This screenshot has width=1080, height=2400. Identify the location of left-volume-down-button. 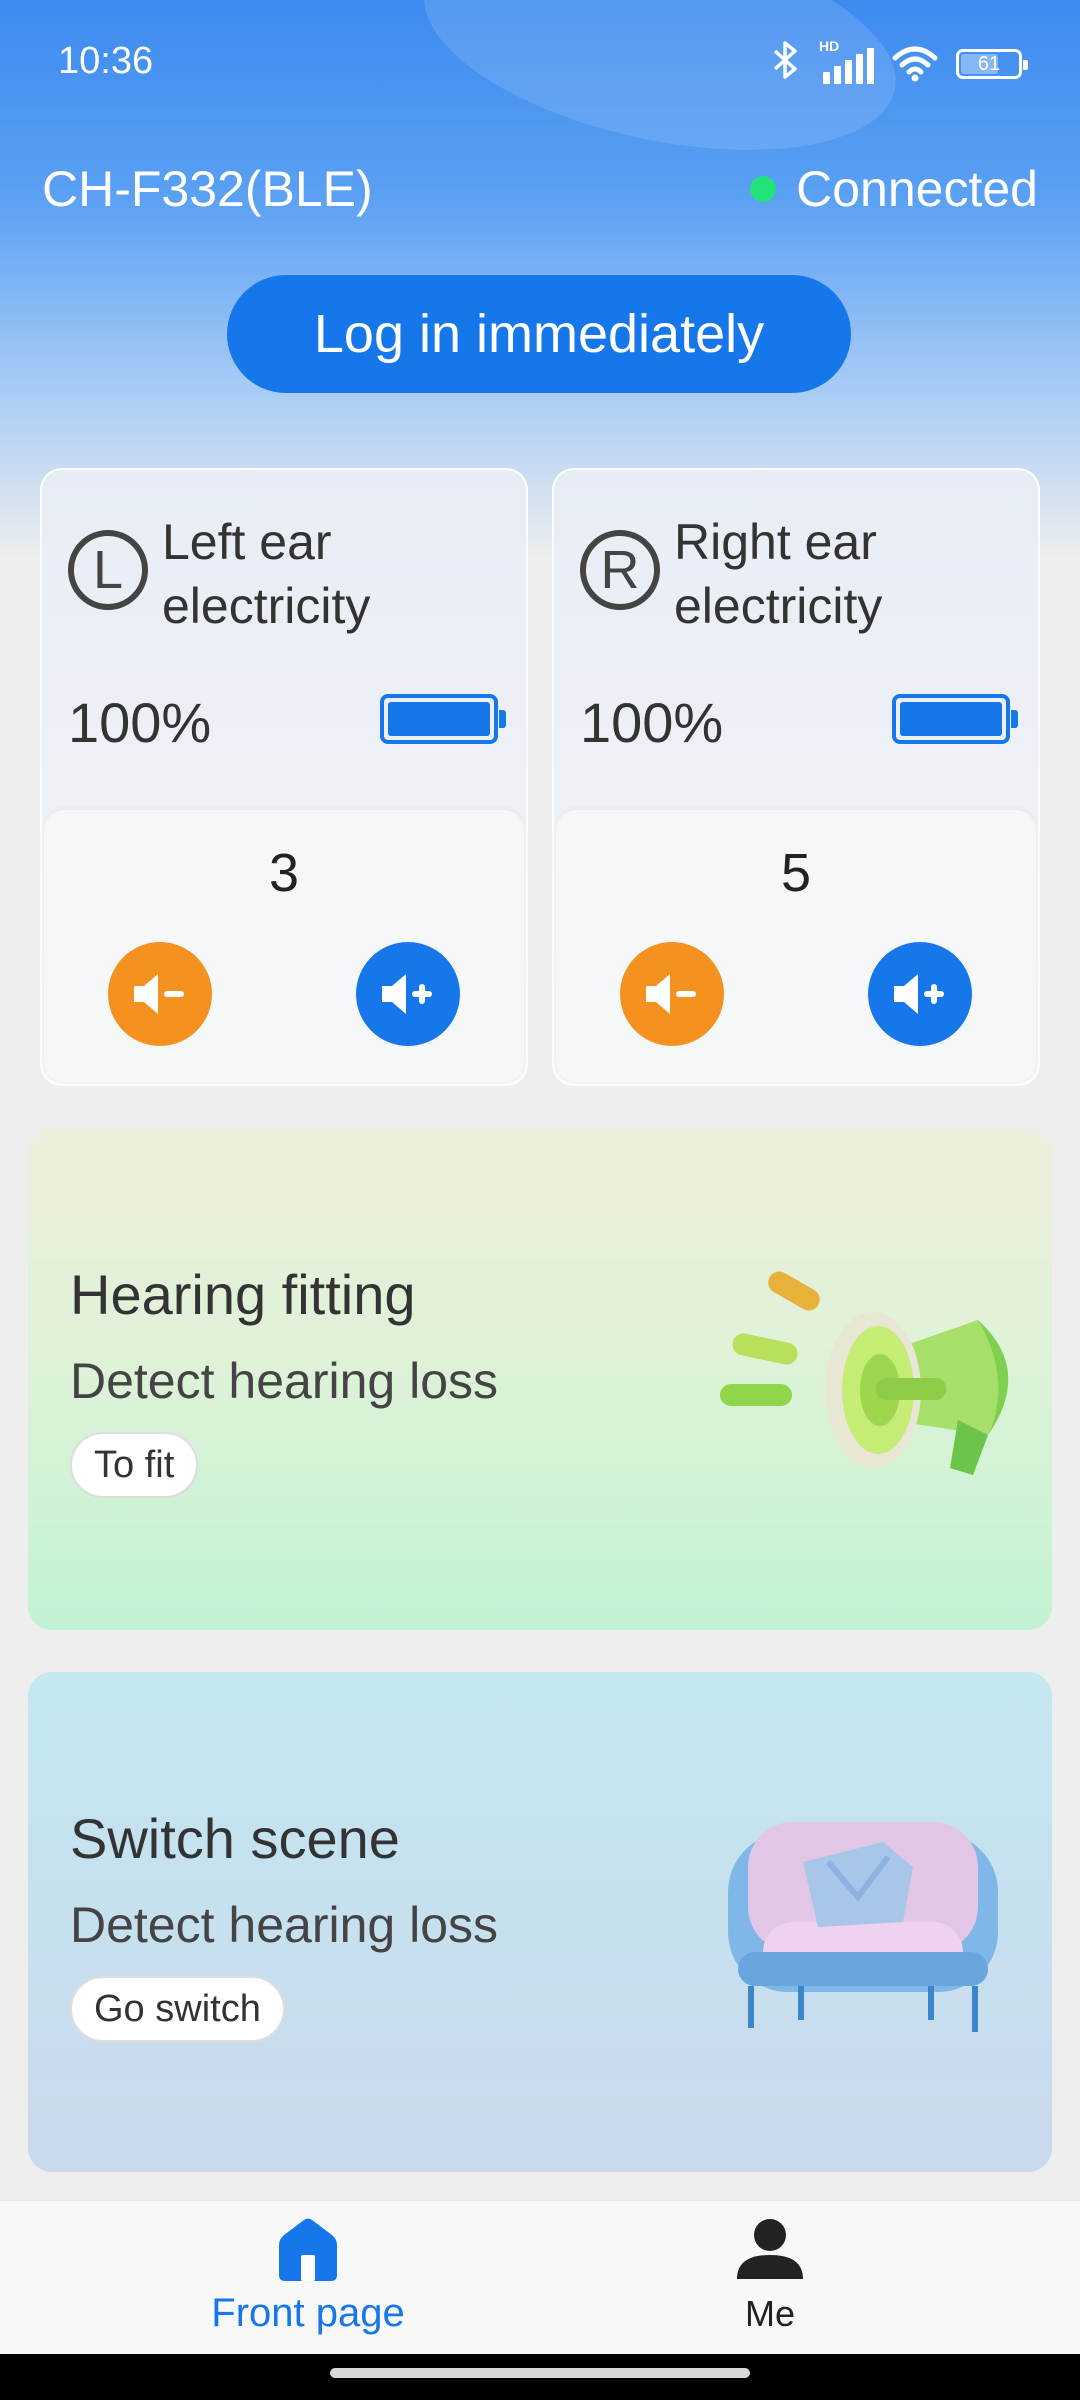
(160, 994).